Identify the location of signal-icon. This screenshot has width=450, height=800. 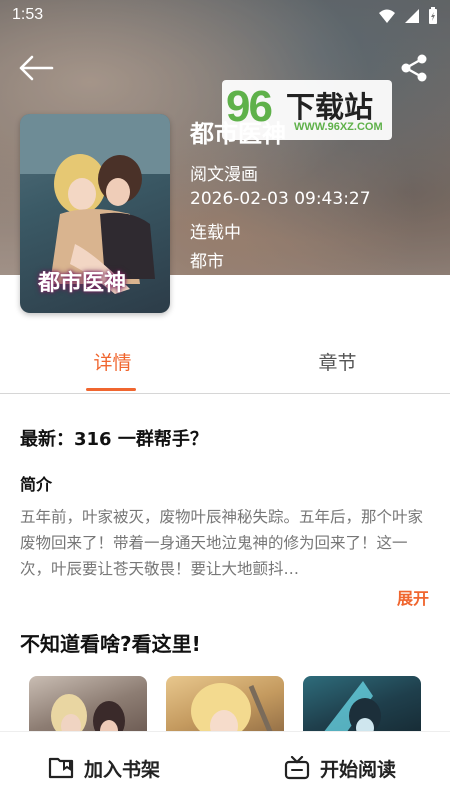
(412, 16).